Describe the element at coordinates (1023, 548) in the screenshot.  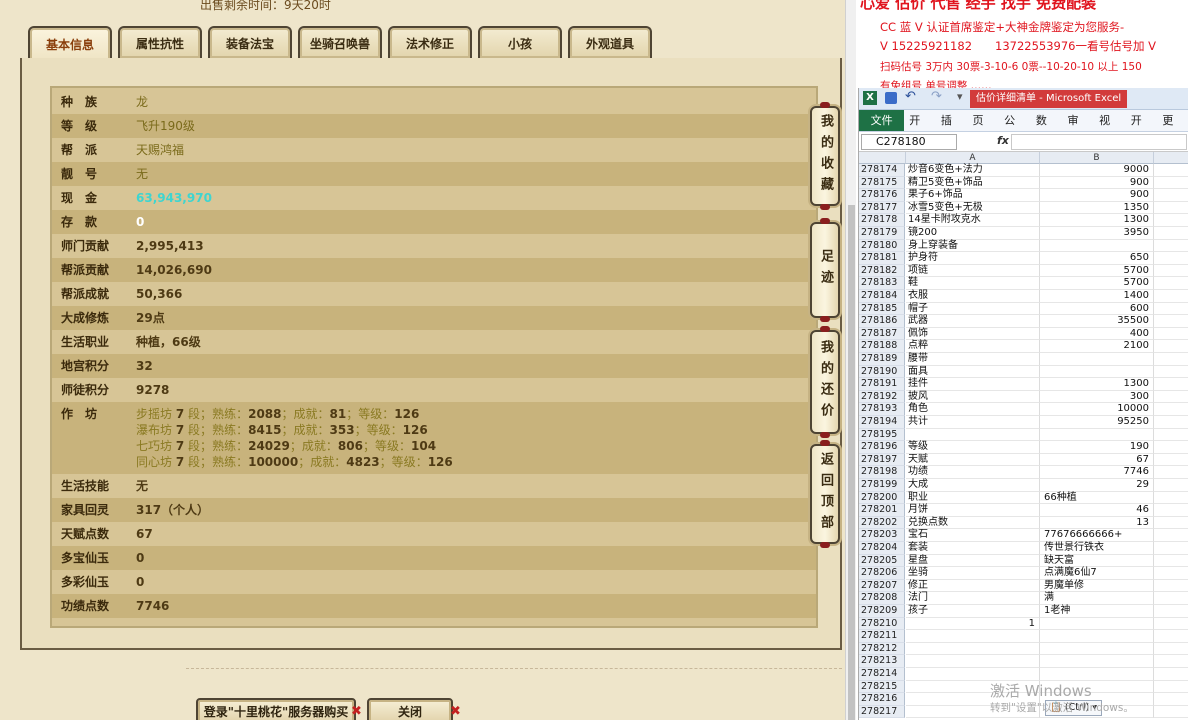
I see `sheet-row: 278204 套装 传世景行铁衣` at that location.